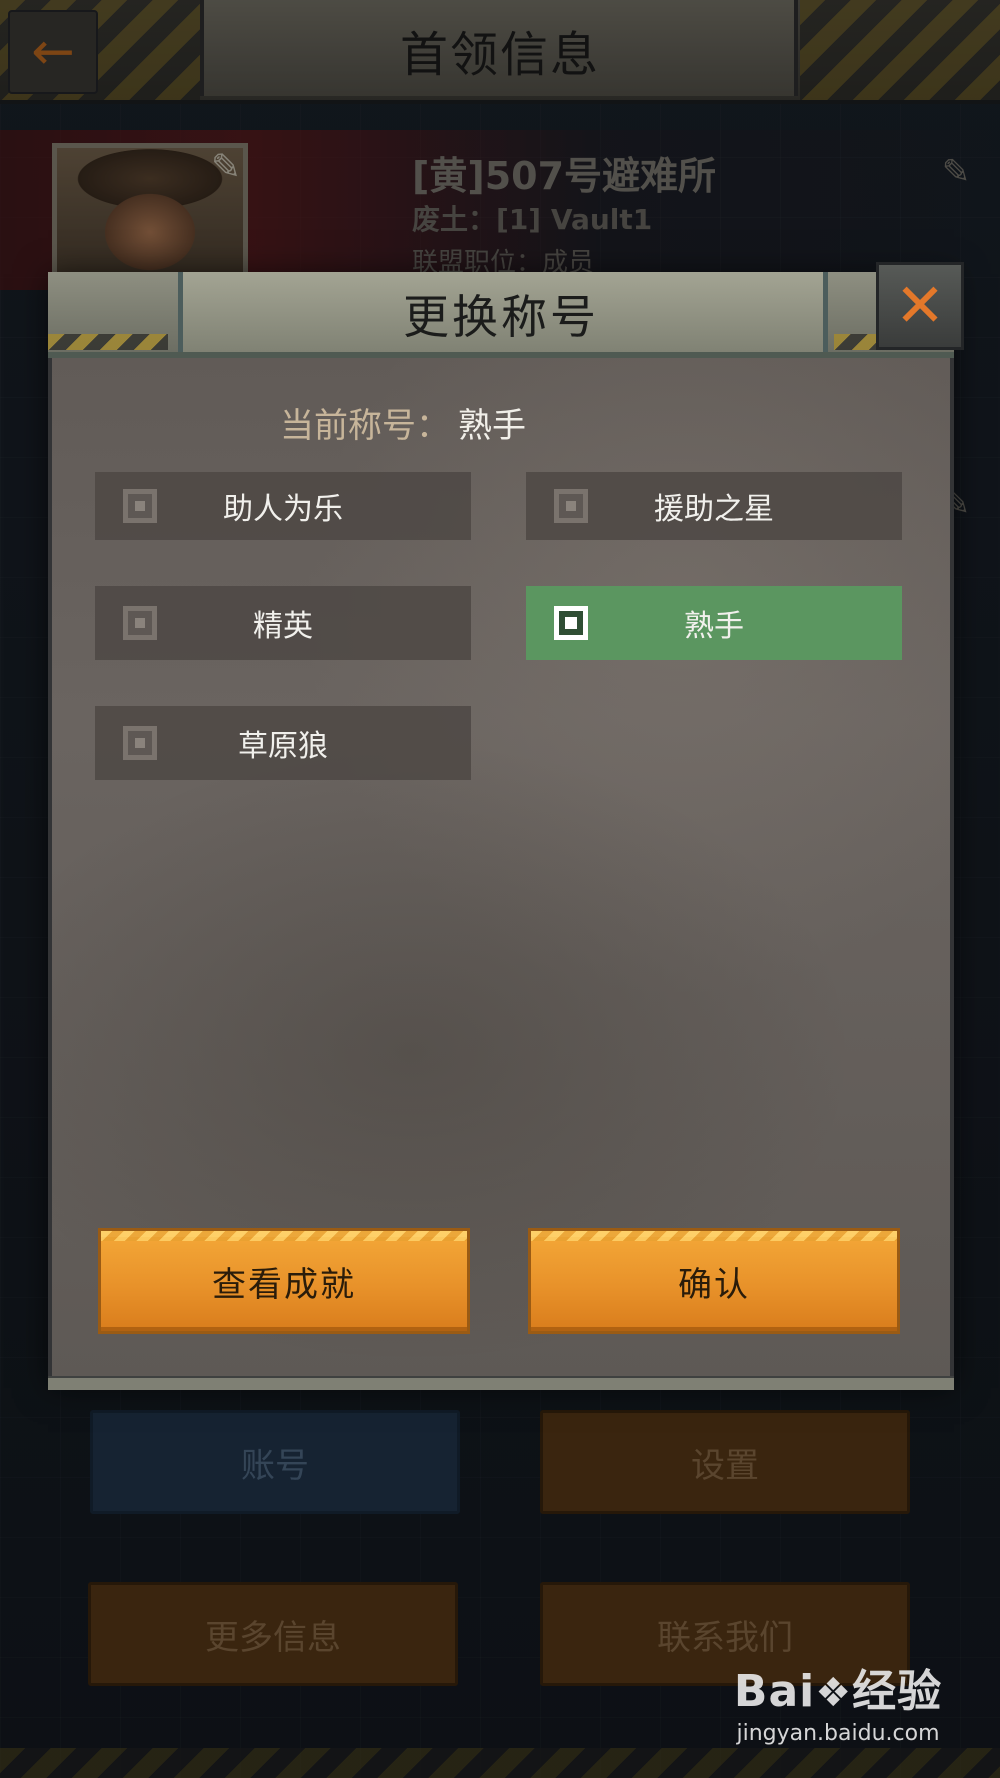 The image size is (1000, 1778). What do you see at coordinates (714, 626) in the screenshot?
I see `title-option-label: 熟手` at bounding box center [714, 626].